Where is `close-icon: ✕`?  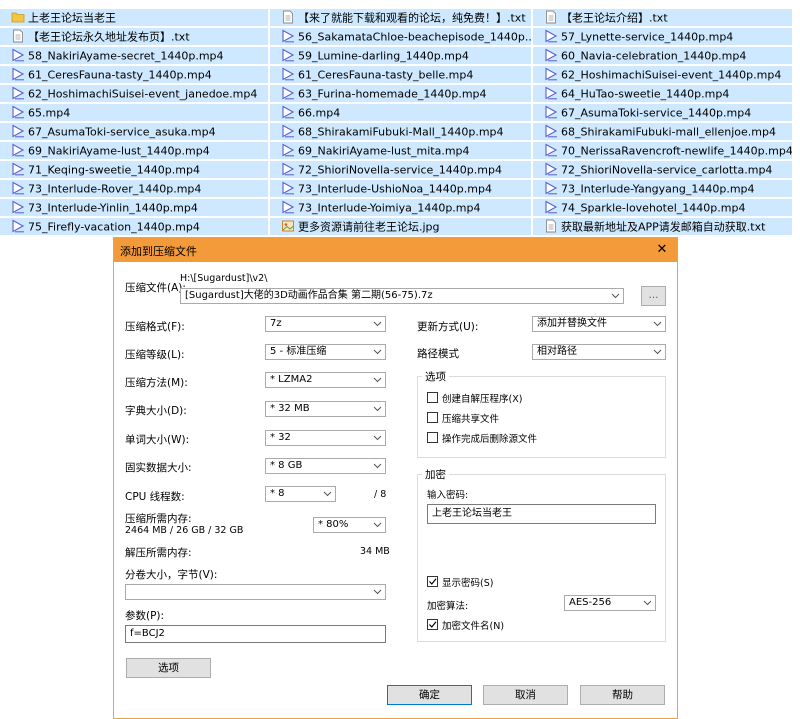 close-icon: ✕ is located at coordinates (662, 249).